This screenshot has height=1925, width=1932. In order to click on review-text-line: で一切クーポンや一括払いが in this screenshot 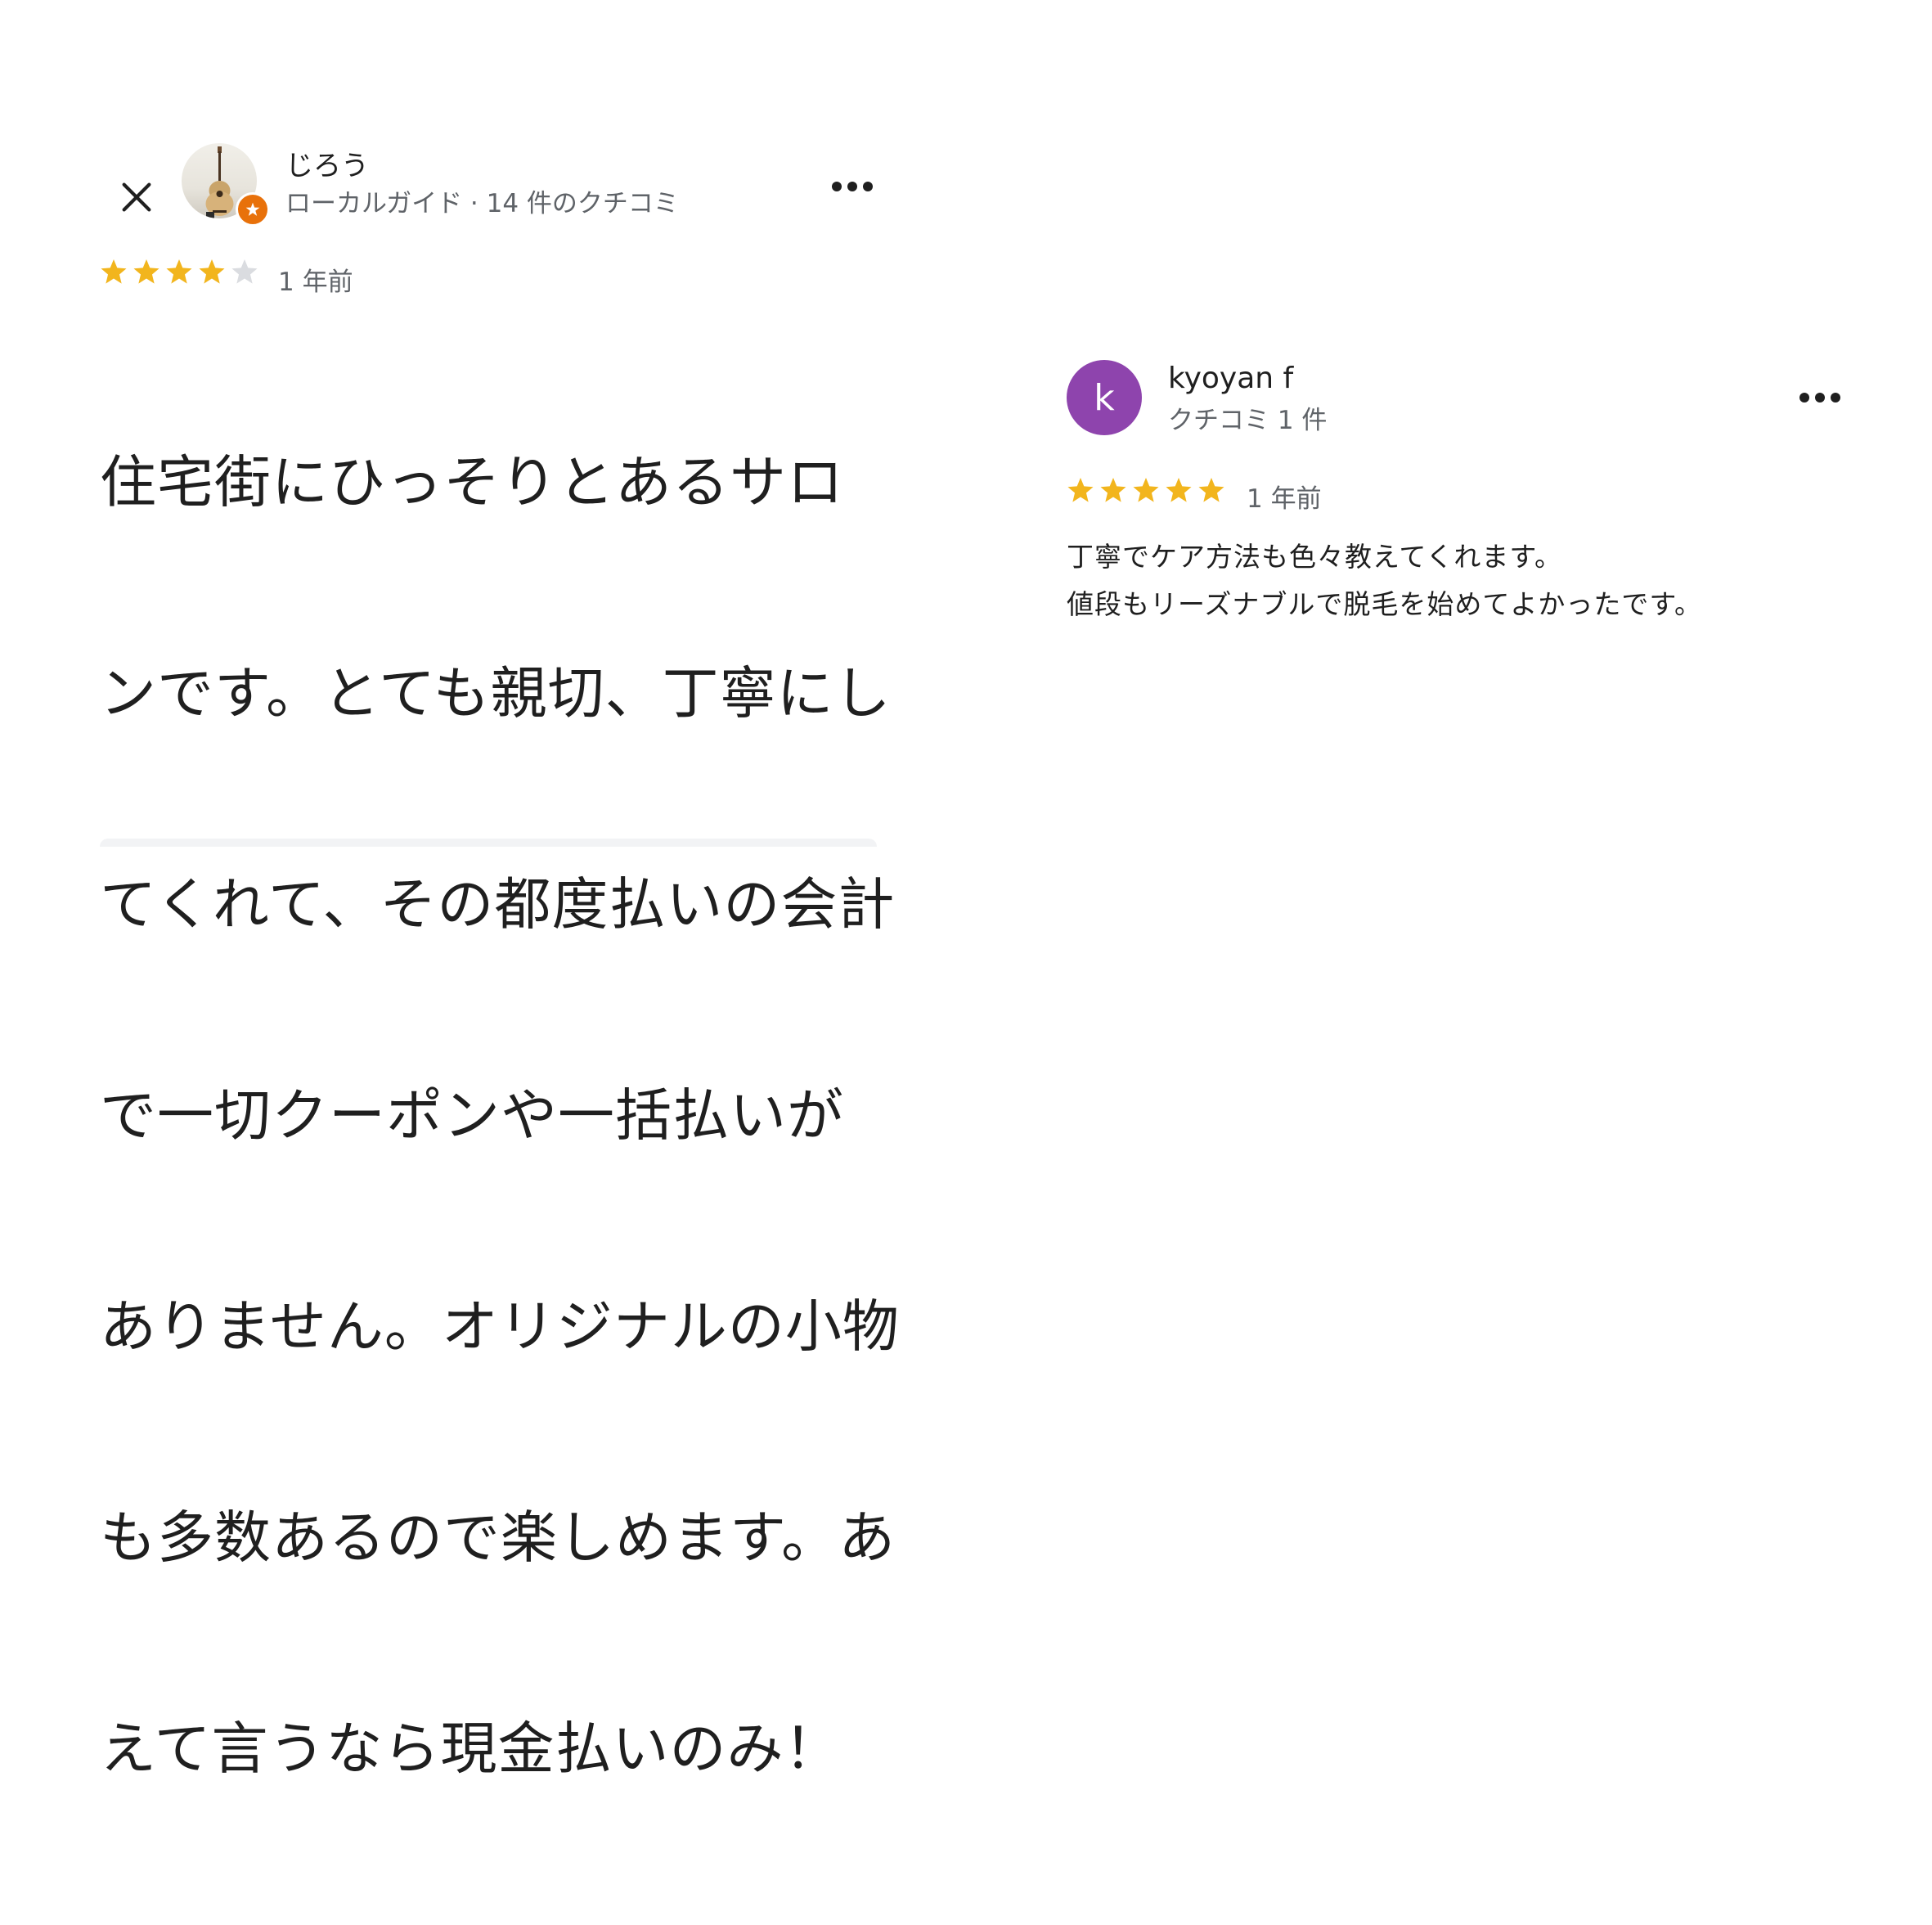, I will do `click(472, 1116)`.